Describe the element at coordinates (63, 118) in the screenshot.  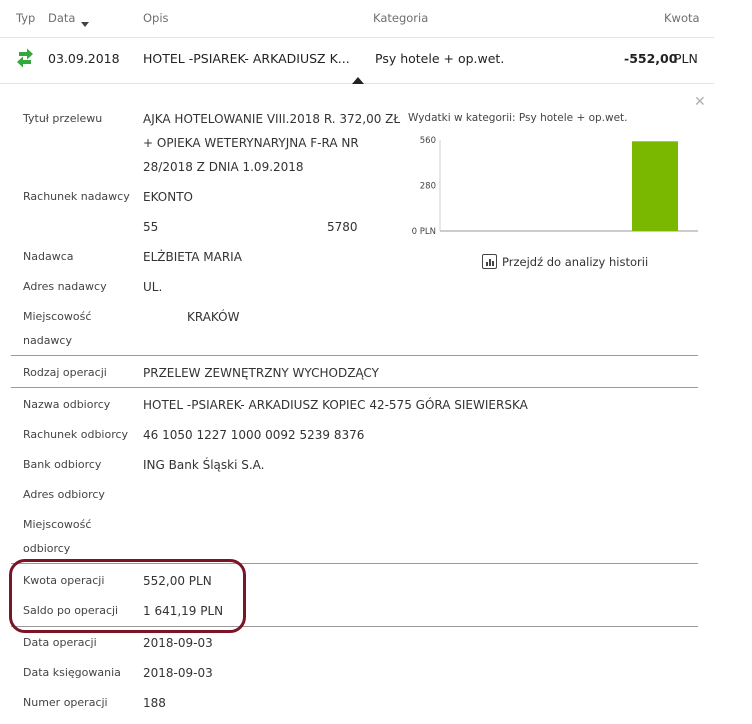
I see `label-tytul: Tytuł przelewu` at that location.